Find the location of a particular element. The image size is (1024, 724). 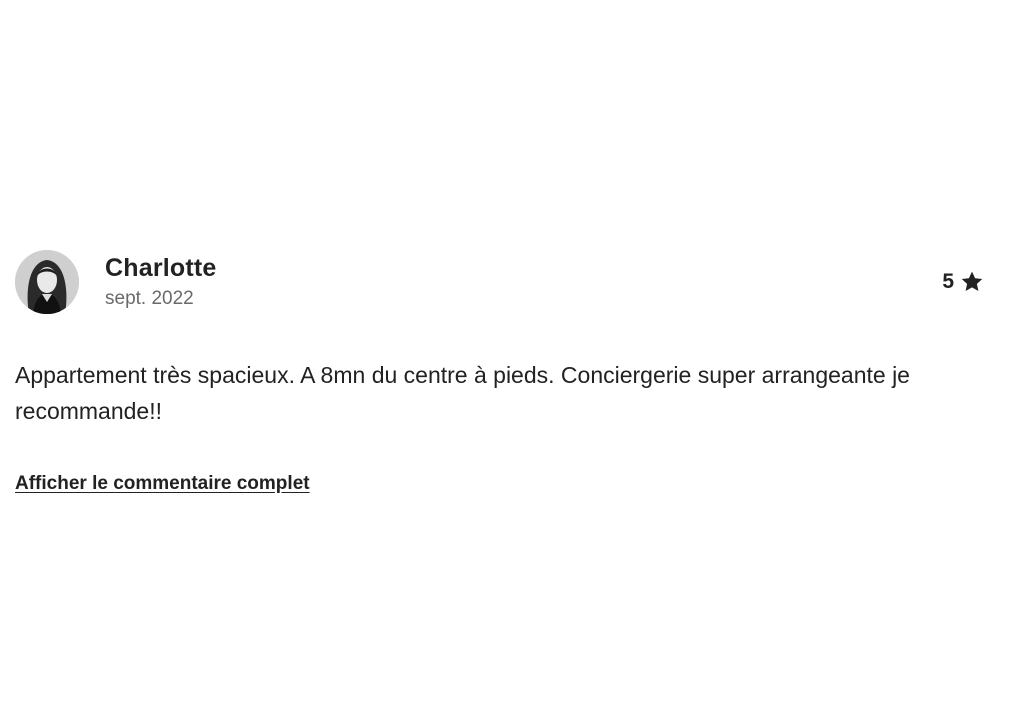

user-photo-icon is located at coordinates (47, 282).